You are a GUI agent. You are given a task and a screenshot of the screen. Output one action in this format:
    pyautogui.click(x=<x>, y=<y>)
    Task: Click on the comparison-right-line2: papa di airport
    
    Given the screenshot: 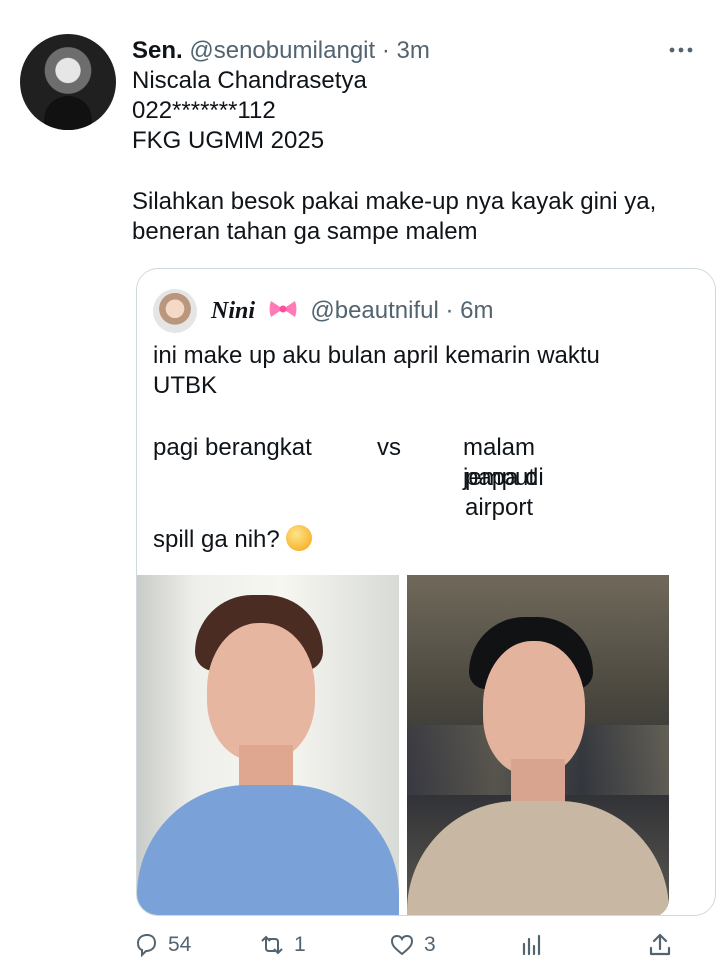 What is the action you would take?
    pyautogui.click(x=504, y=492)
    